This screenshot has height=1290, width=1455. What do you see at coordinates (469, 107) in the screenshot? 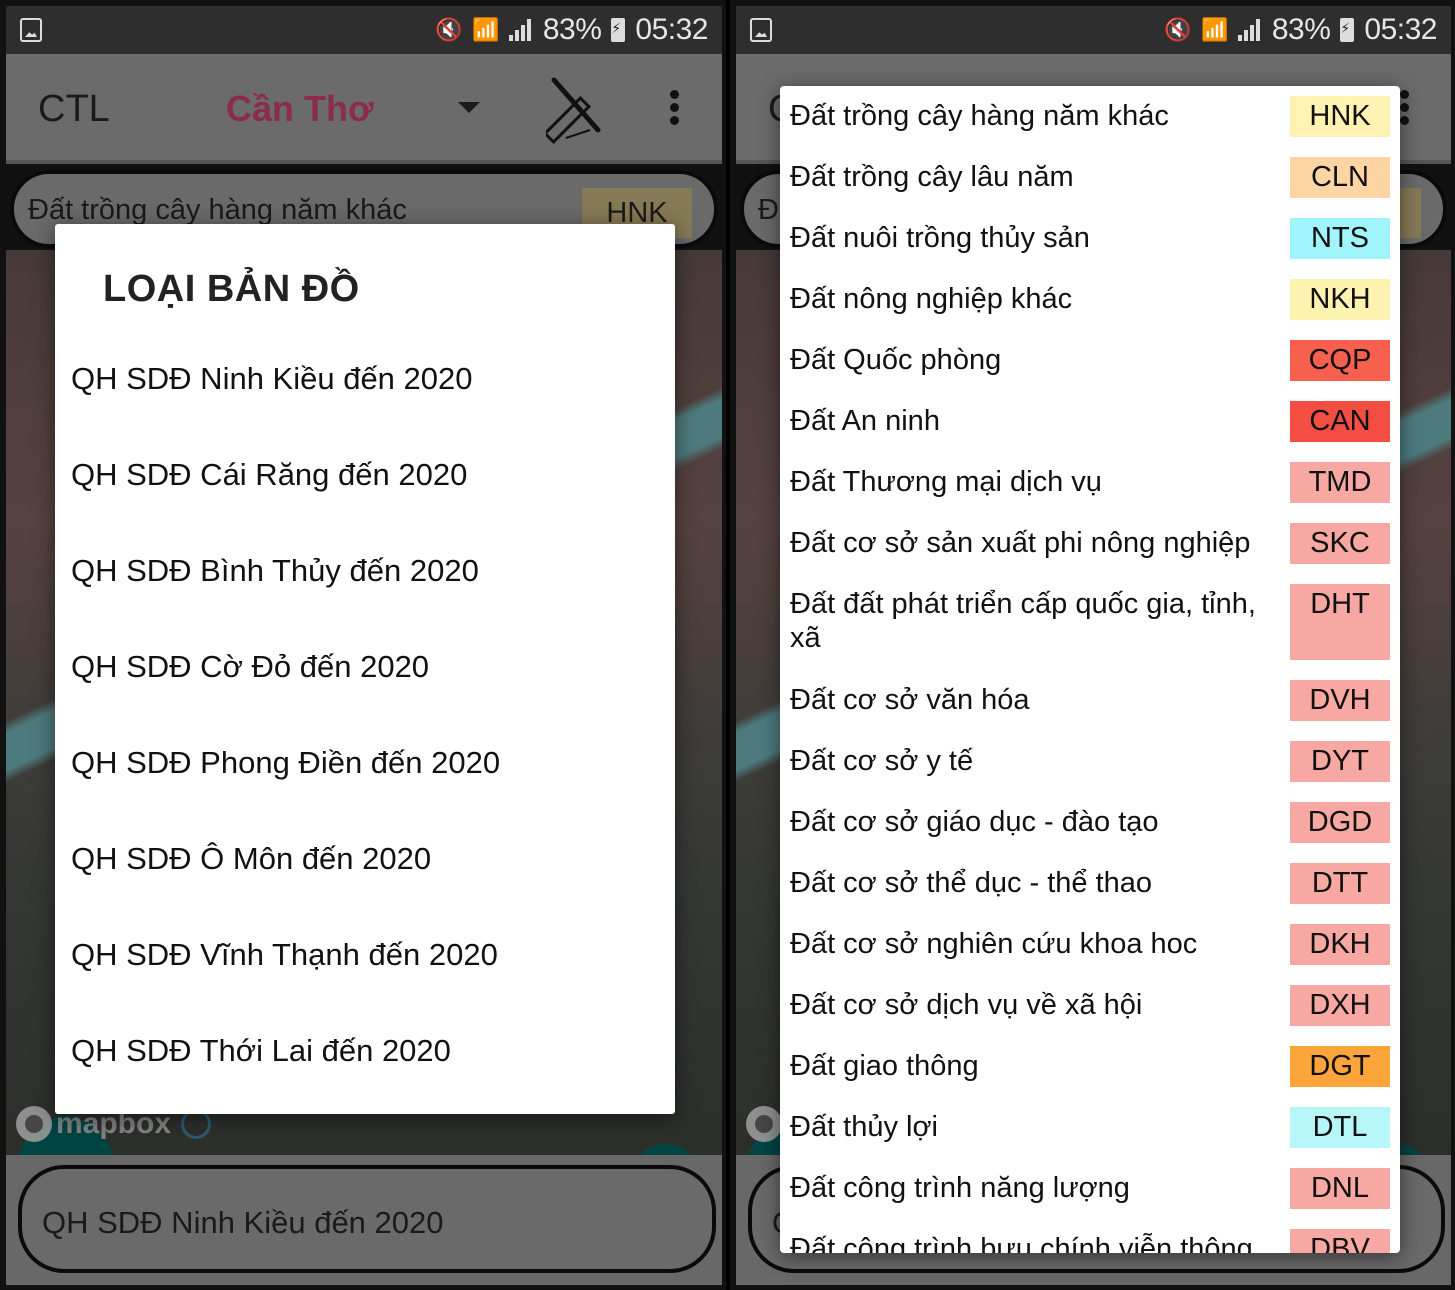
I see `dropdown-caret-icon` at bounding box center [469, 107].